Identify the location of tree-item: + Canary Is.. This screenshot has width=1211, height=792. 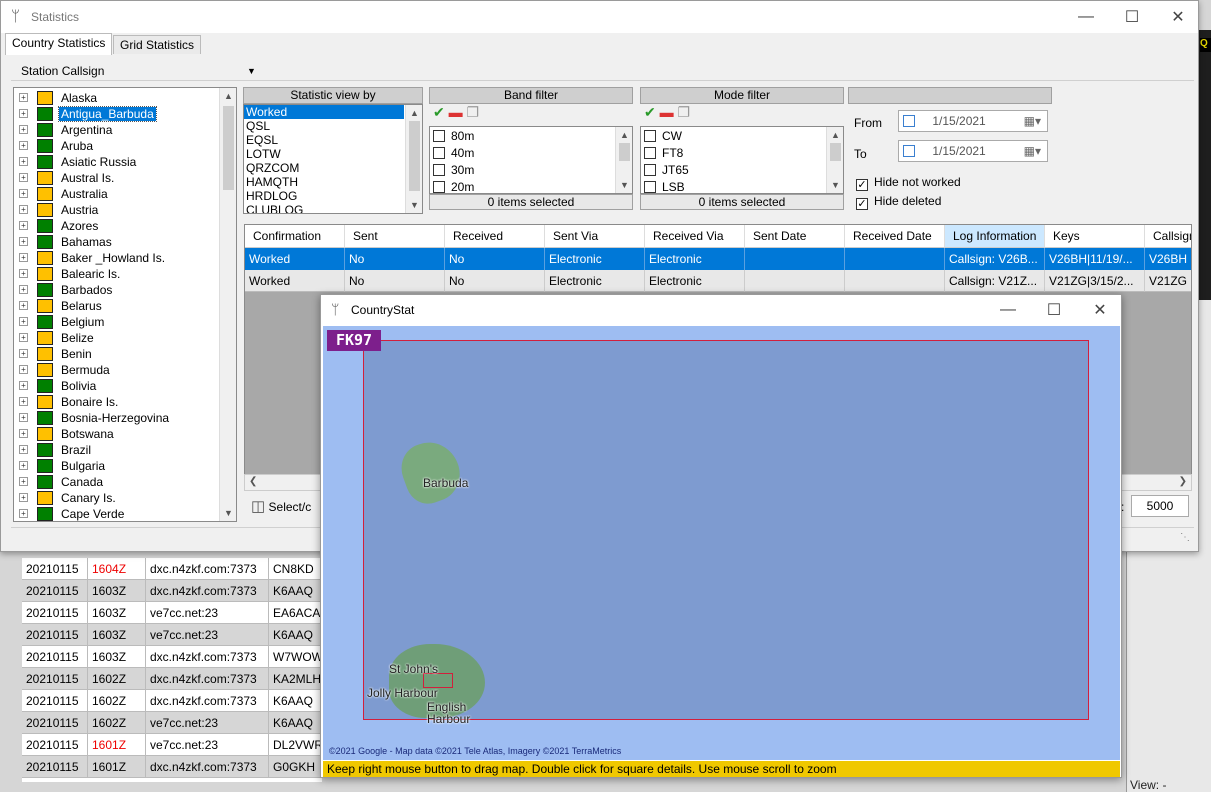
(119, 498).